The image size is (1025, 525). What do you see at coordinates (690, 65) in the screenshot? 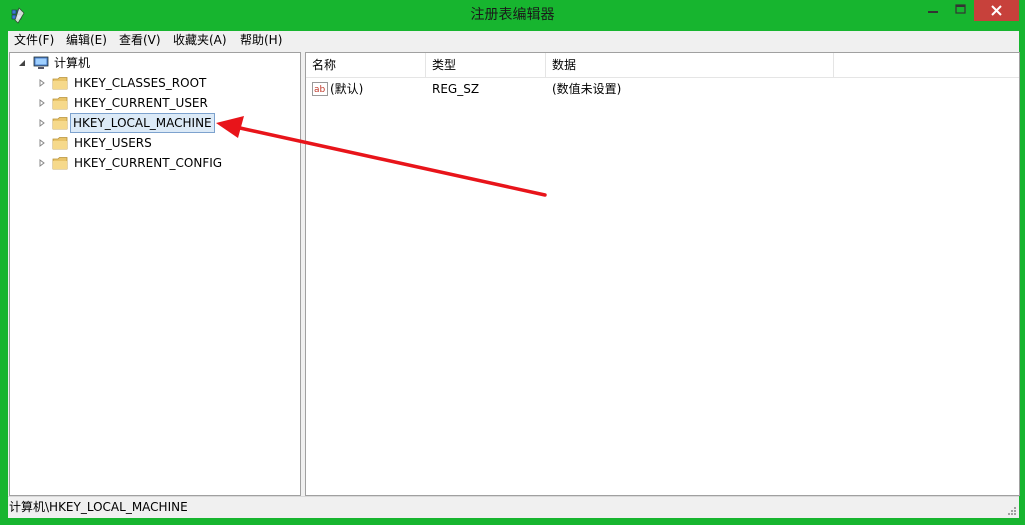
I see `column-header-data: 数据` at bounding box center [690, 65].